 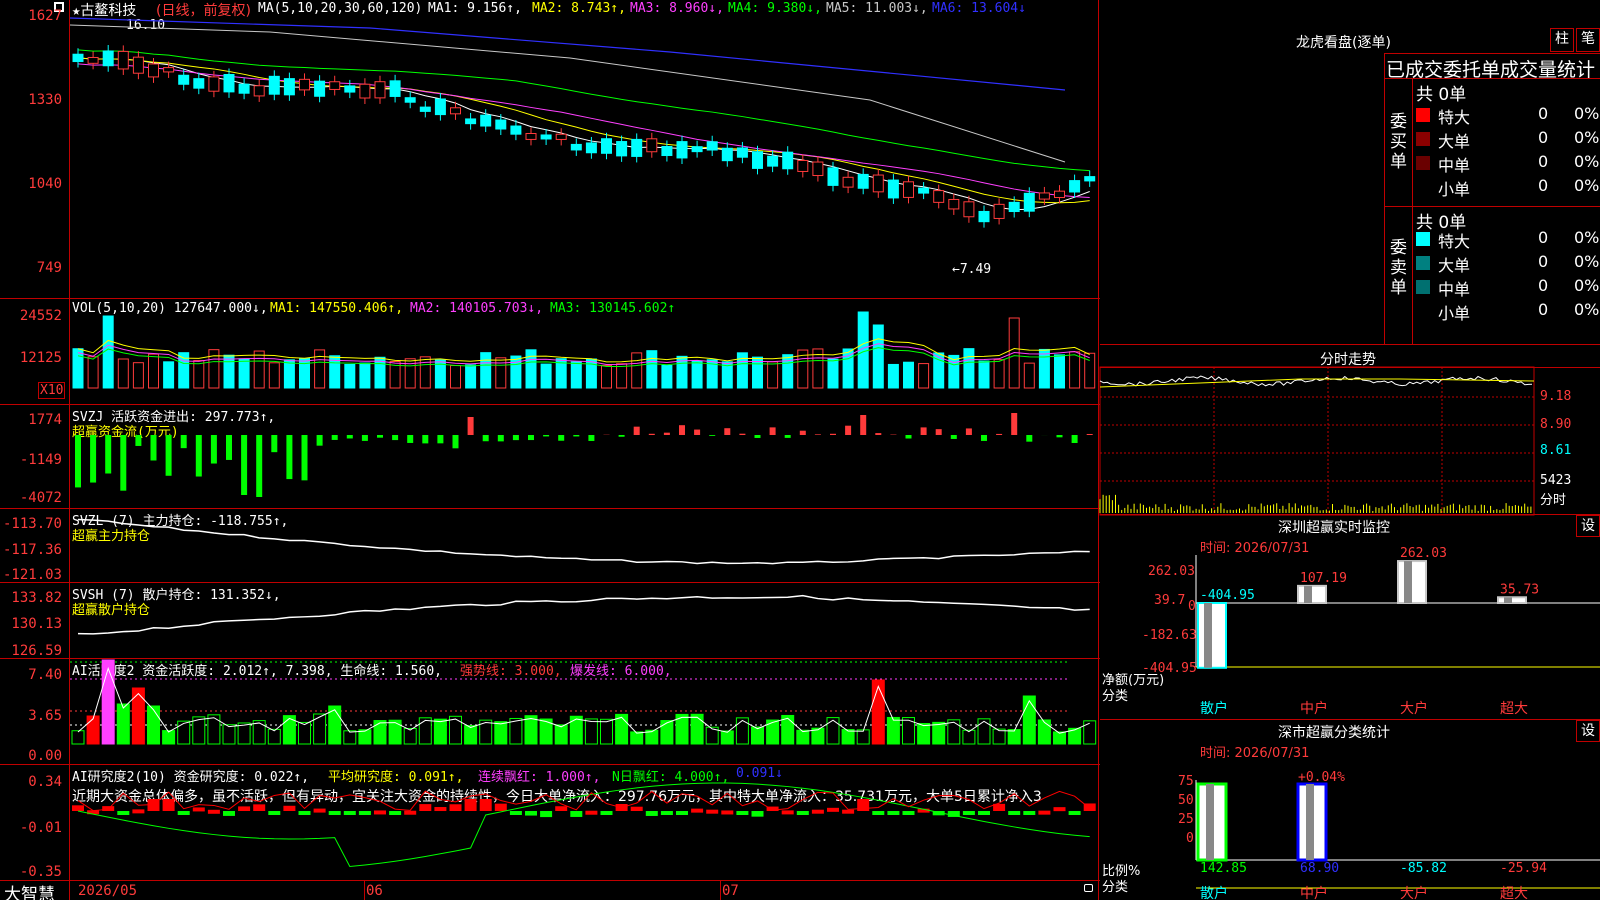 I want to click on volume-bars, so click(x=584, y=351).